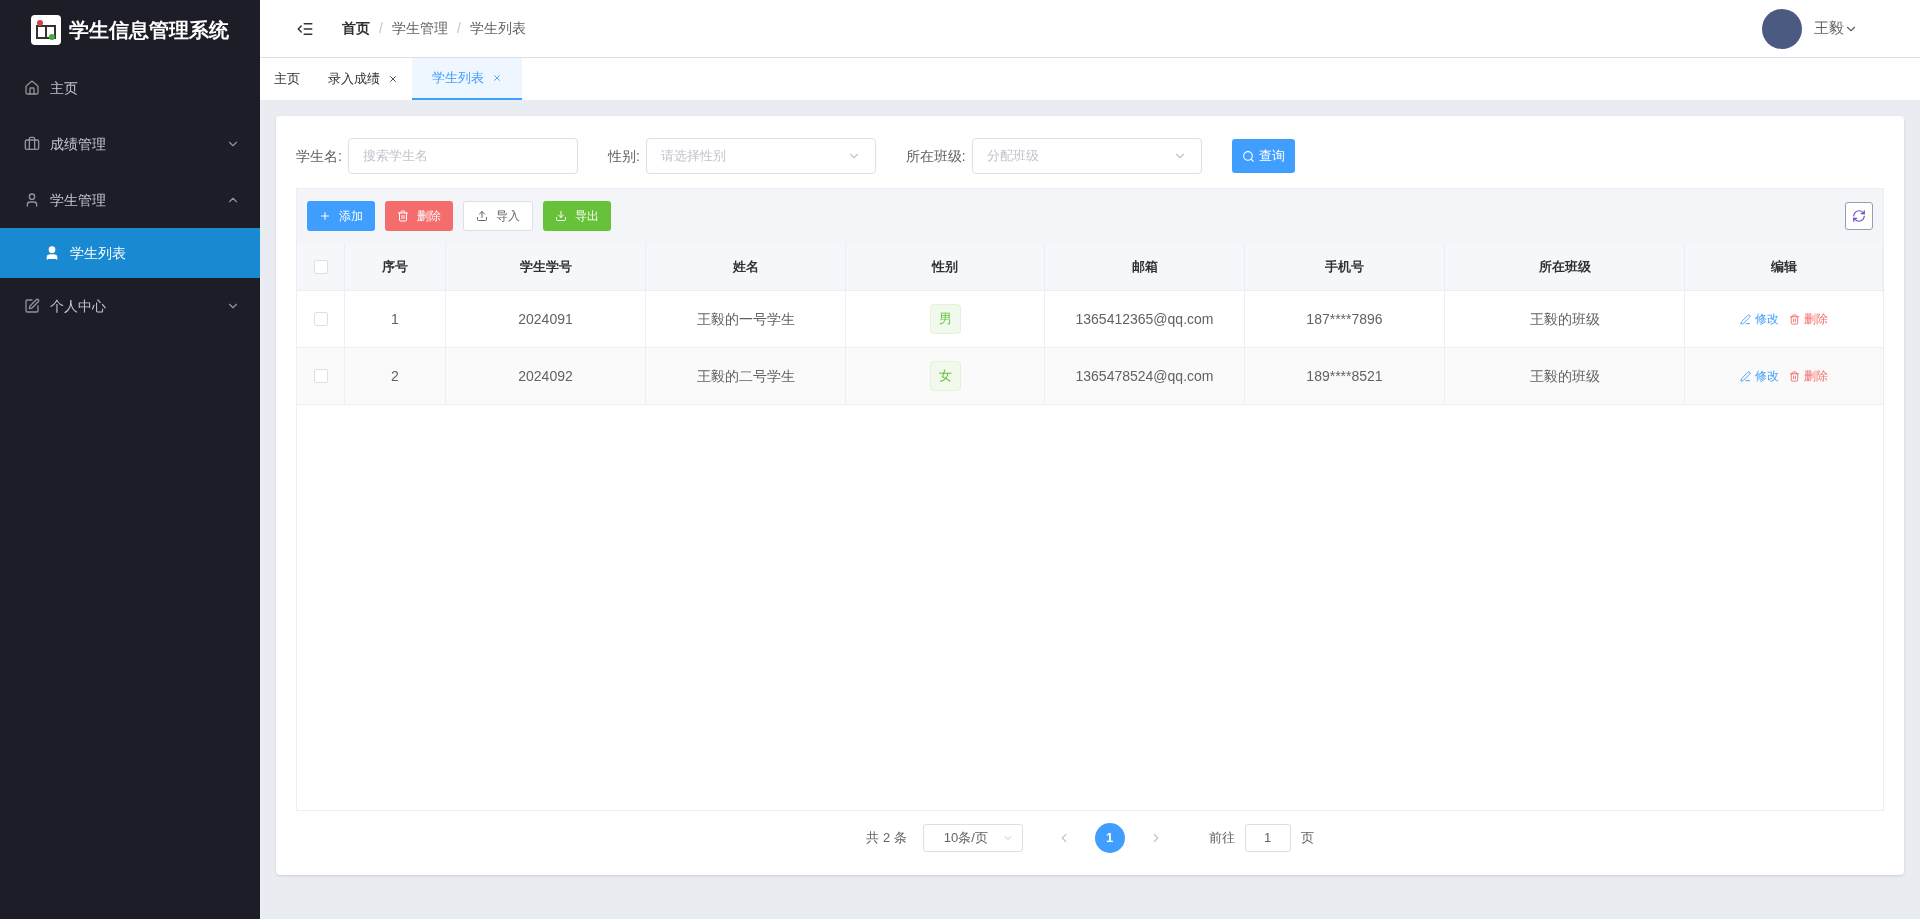 This screenshot has height=919, width=1920. I want to click on column-header: 姓名, so click(746, 266).